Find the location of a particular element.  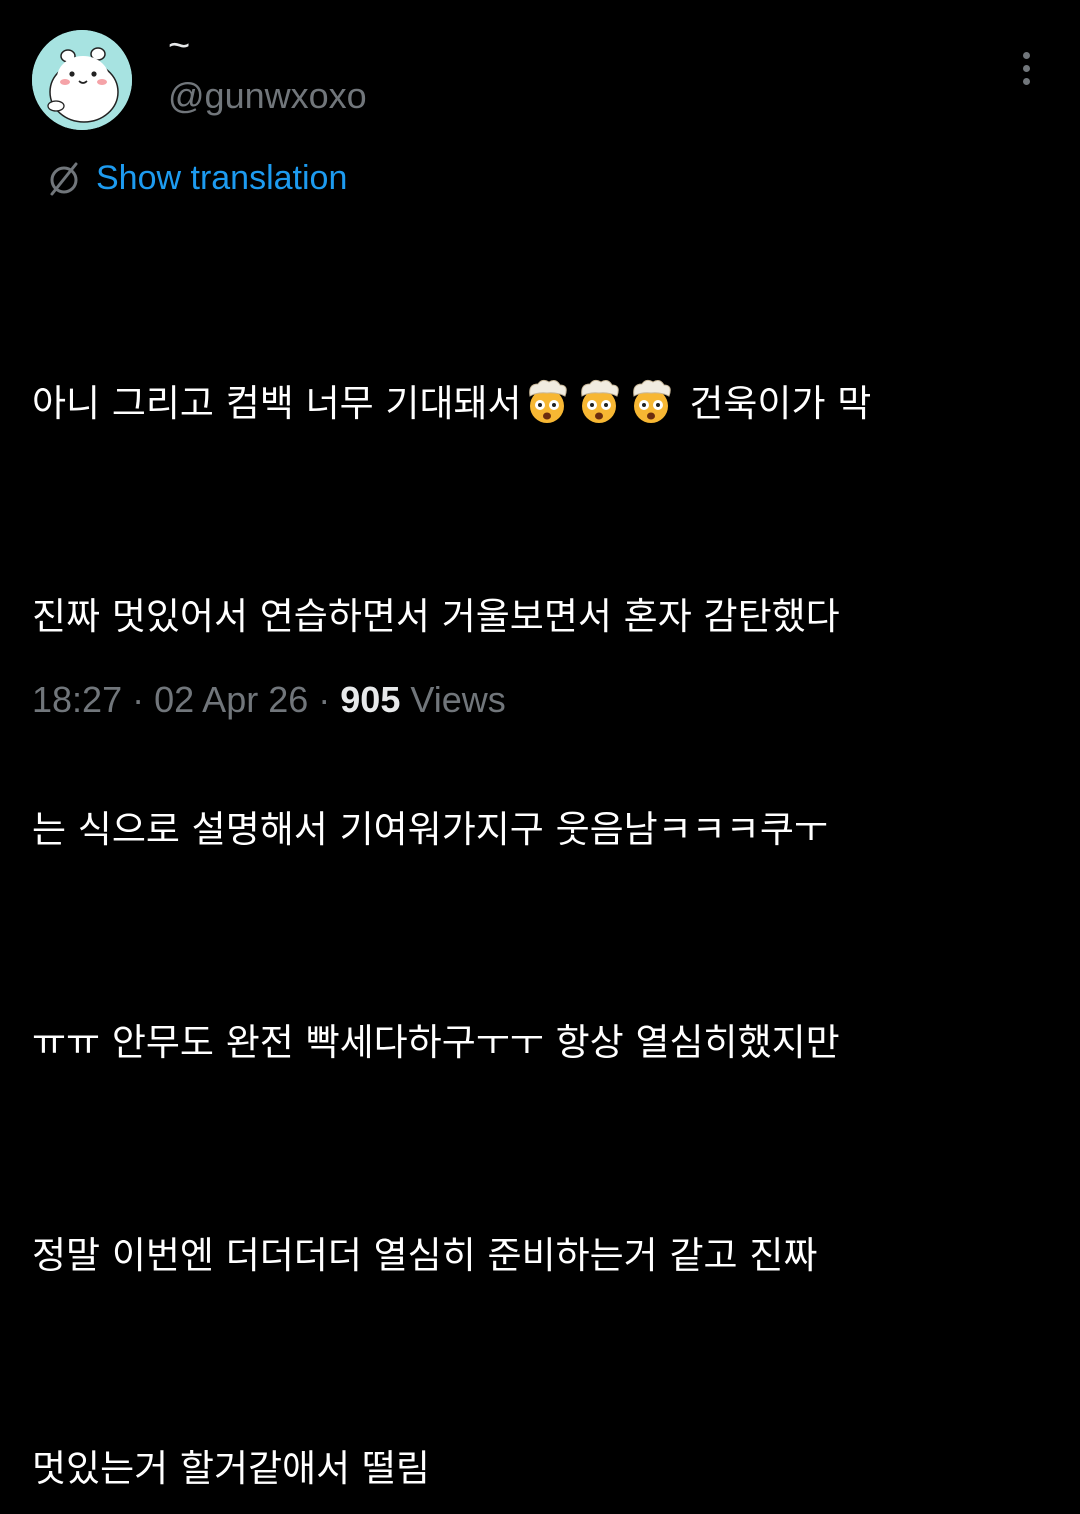

tweet-line-3: 는 식으로 설명해서 기여워가지구 웃음남ㅋㅋㅋ쿠ㅜ is located at coordinates (430, 829).